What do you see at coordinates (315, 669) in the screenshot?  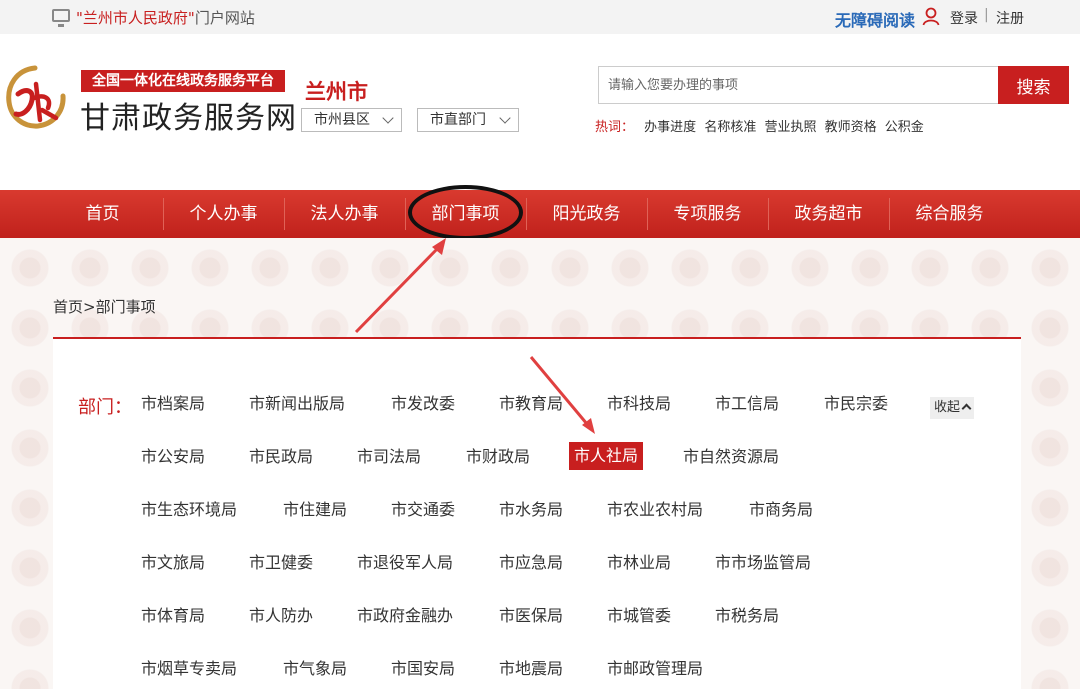 I see `dept-item: 市气象局` at bounding box center [315, 669].